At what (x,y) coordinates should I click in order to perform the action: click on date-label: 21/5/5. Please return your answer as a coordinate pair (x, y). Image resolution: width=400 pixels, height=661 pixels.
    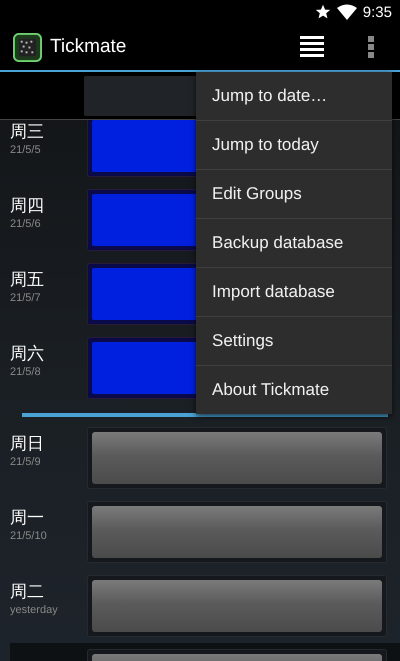
    Looking at the image, I should click on (26, 150).